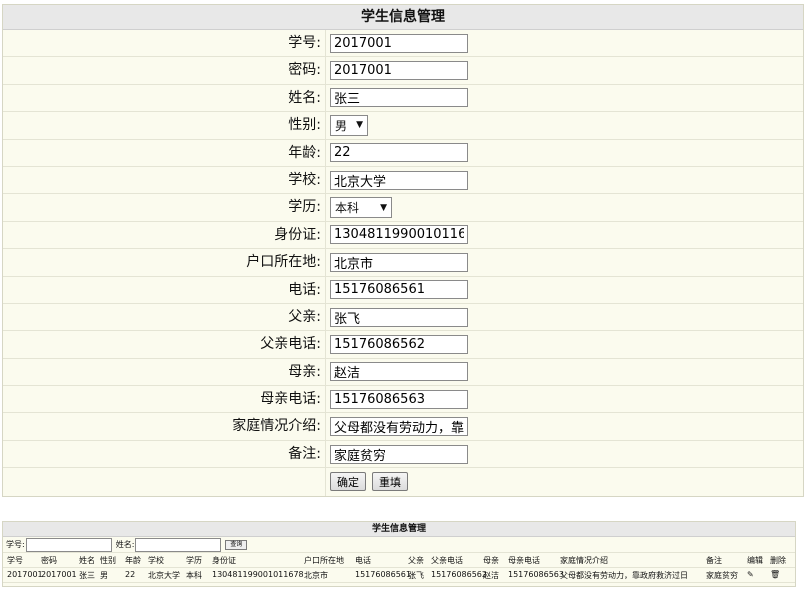  What do you see at coordinates (584, 560) in the screenshot?
I see `table-header-cell-14: 家庭情况介绍` at bounding box center [584, 560].